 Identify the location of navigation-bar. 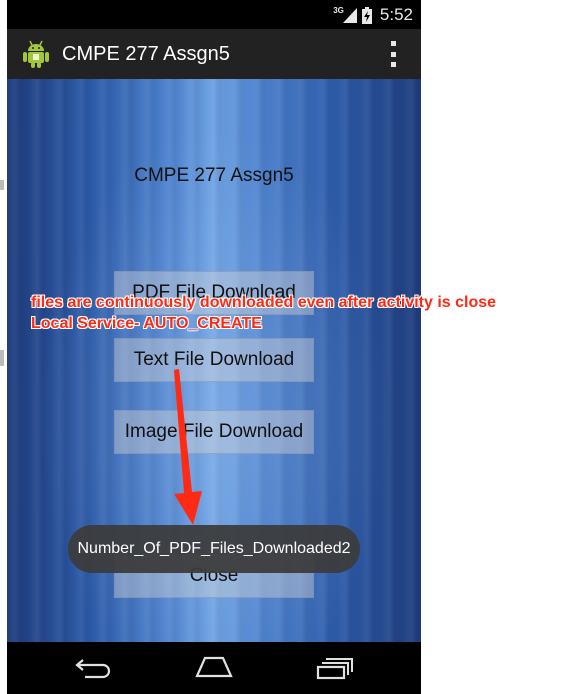
(214, 668).